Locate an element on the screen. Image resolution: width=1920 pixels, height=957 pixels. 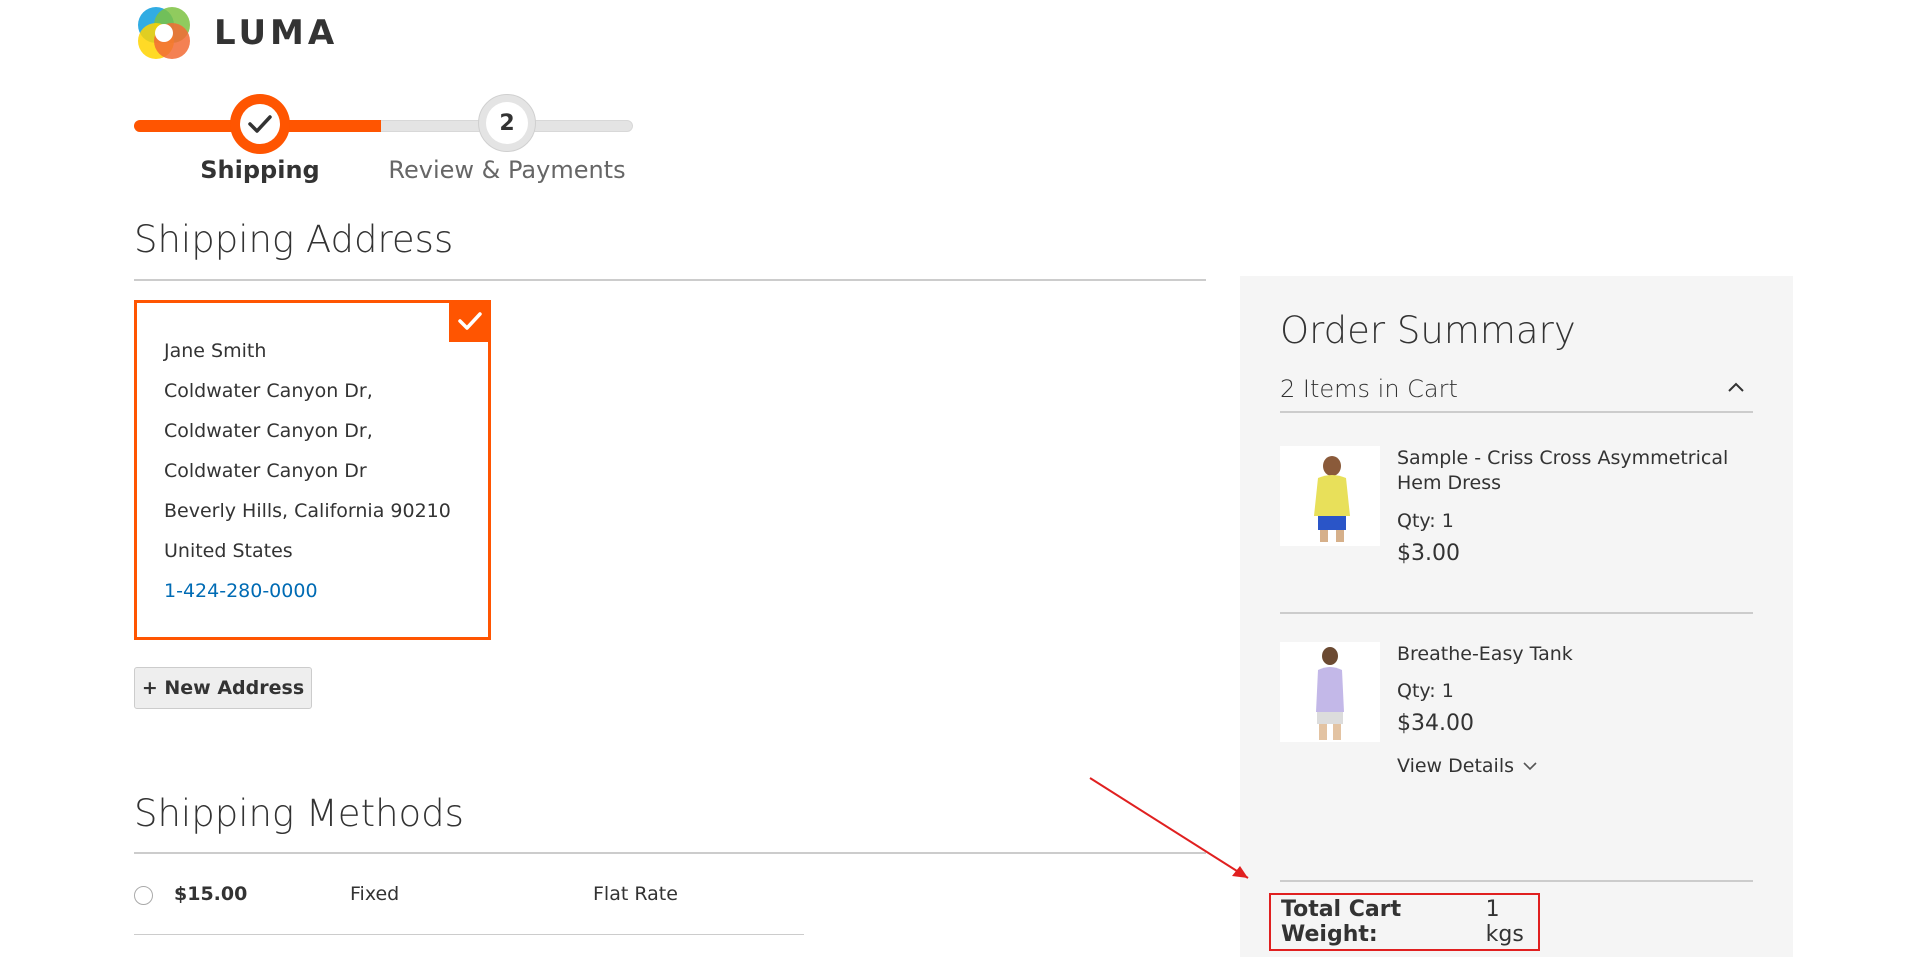
step-shipping-indicator is located at coordinates (260, 124).